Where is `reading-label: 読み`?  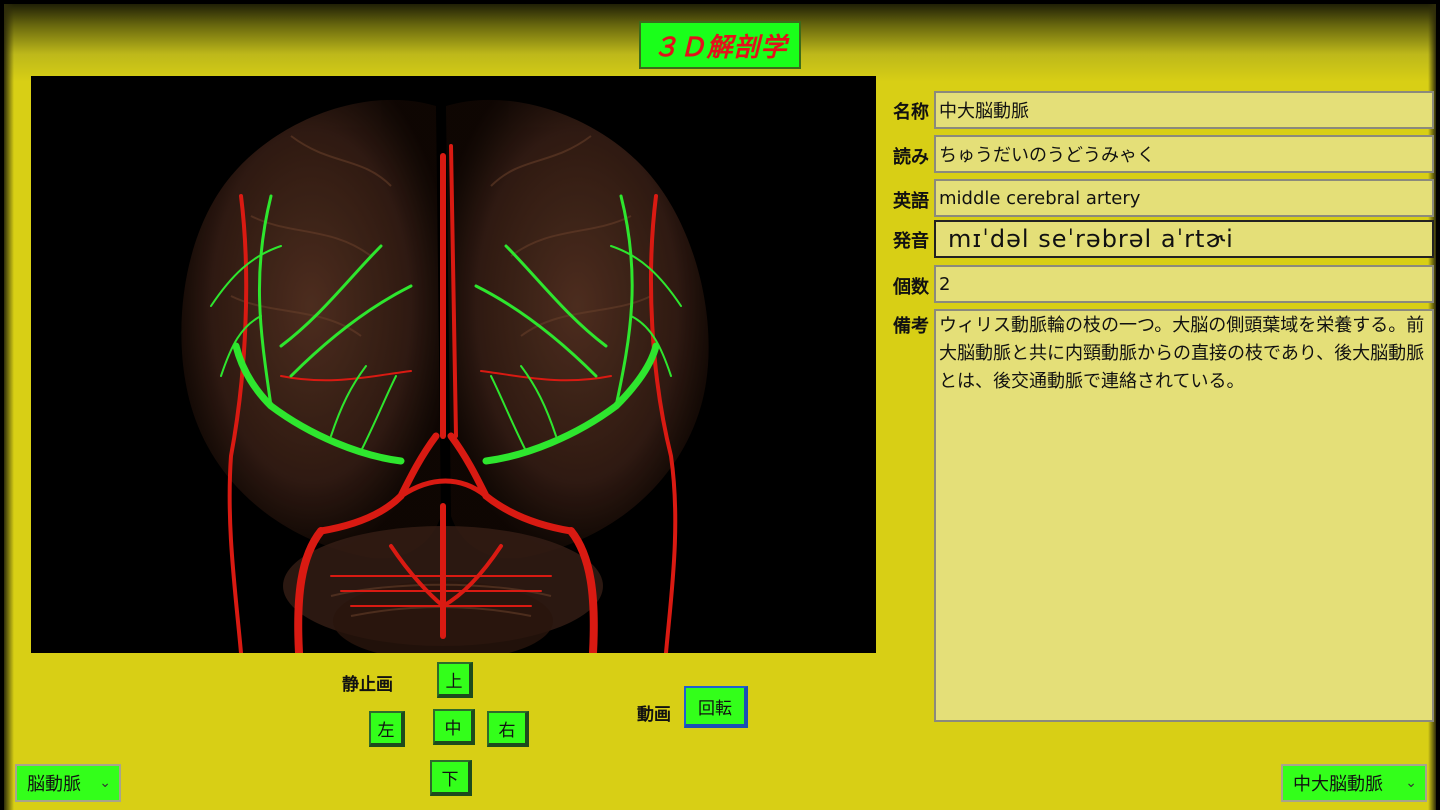
reading-label: 読み is located at coordinates (911, 157).